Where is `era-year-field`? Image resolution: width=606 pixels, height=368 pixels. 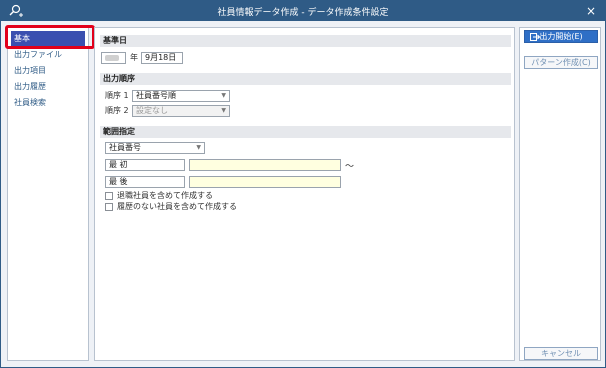 era-year-field is located at coordinates (113, 58).